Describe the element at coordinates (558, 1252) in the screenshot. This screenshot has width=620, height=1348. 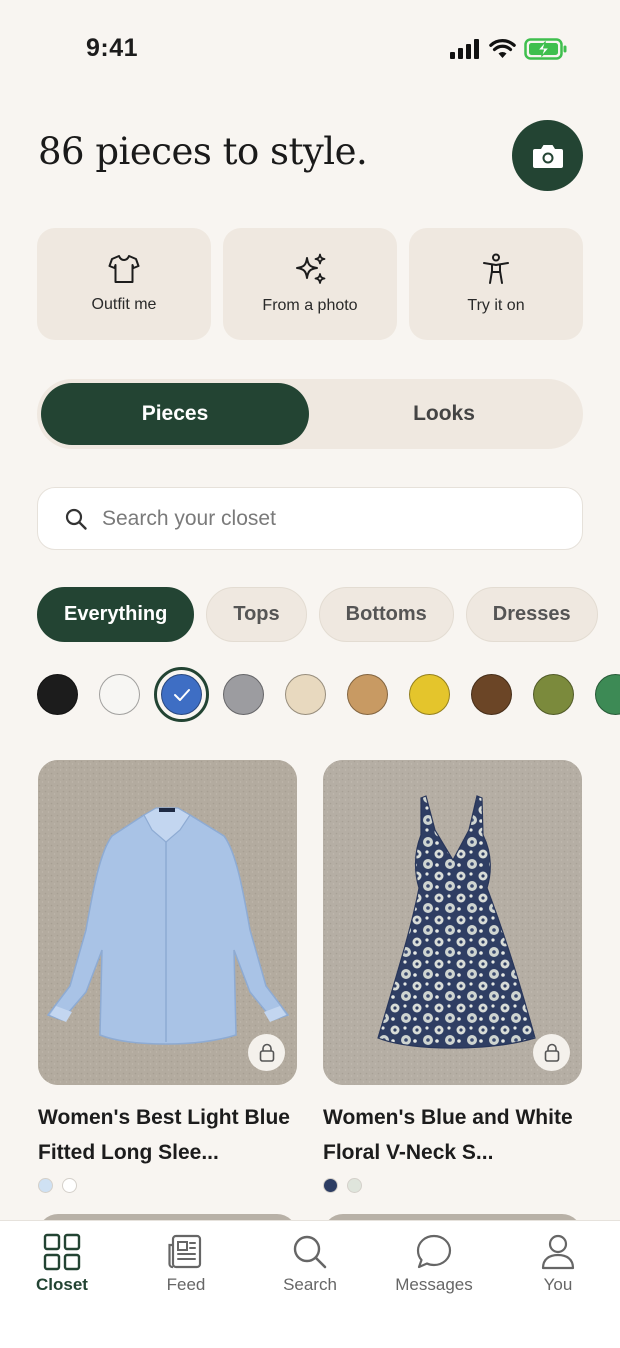
I see `user-icon` at that location.